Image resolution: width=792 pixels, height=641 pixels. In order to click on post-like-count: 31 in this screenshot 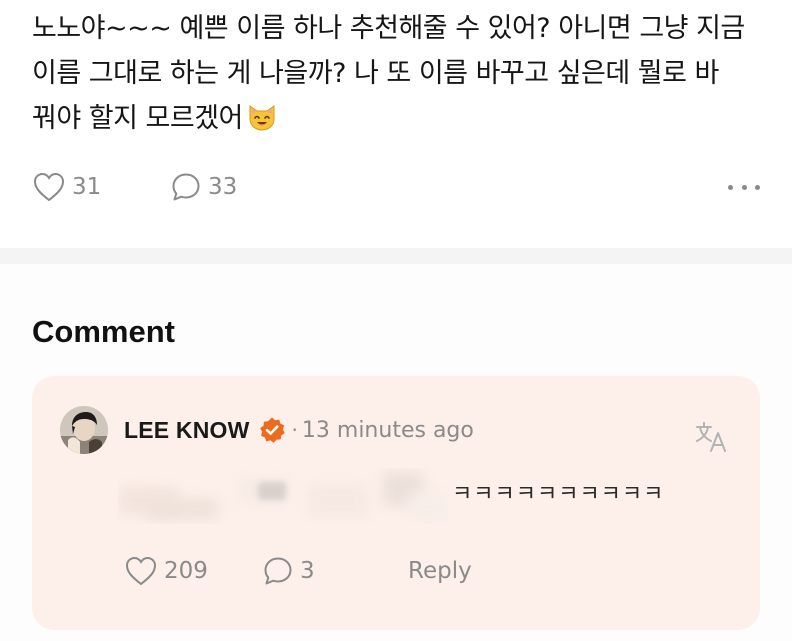, I will do `click(87, 187)`.